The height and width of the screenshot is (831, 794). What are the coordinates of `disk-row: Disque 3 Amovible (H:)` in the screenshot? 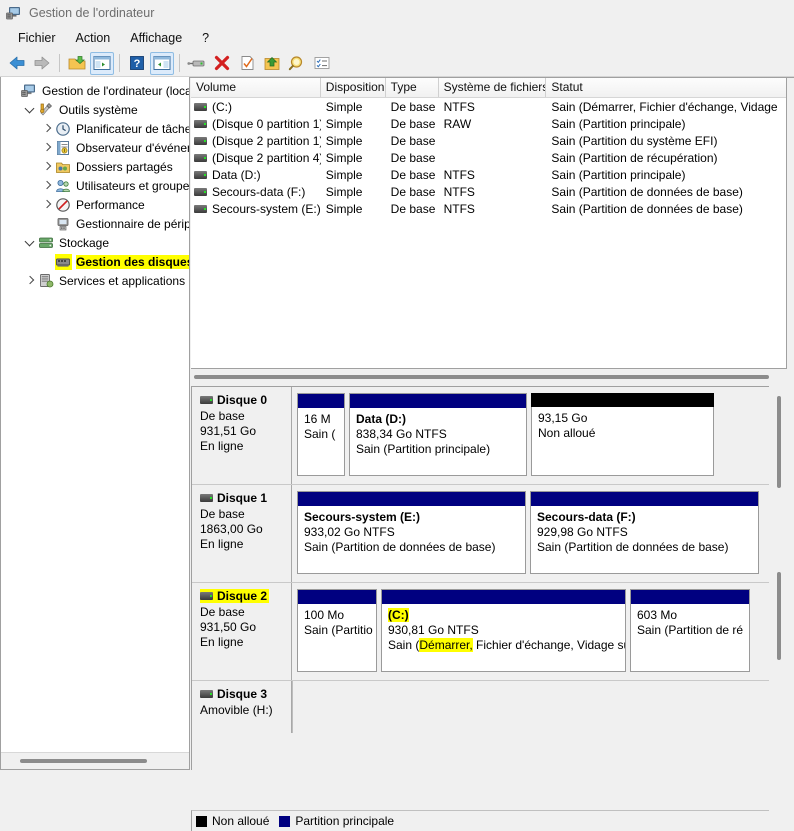 It's located at (480, 707).